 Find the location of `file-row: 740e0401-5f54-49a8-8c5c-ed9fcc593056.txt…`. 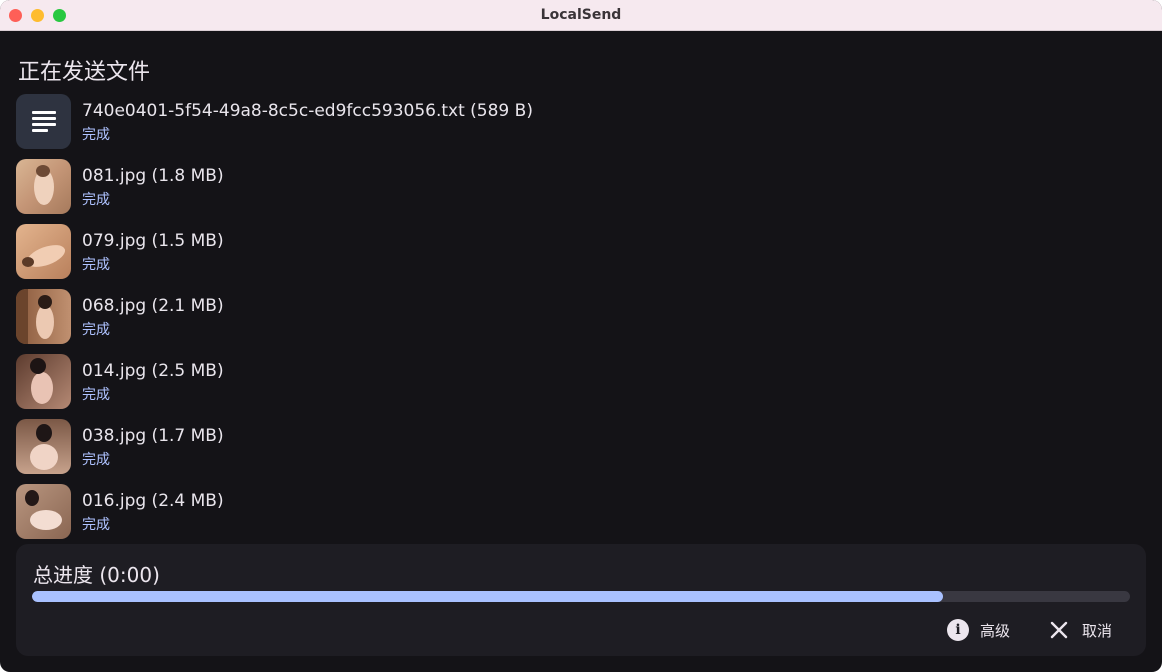

file-row: 740e0401-5f54-49a8-8c5c-ed9fcc593056.txt… is located at coordinates (566, 122).